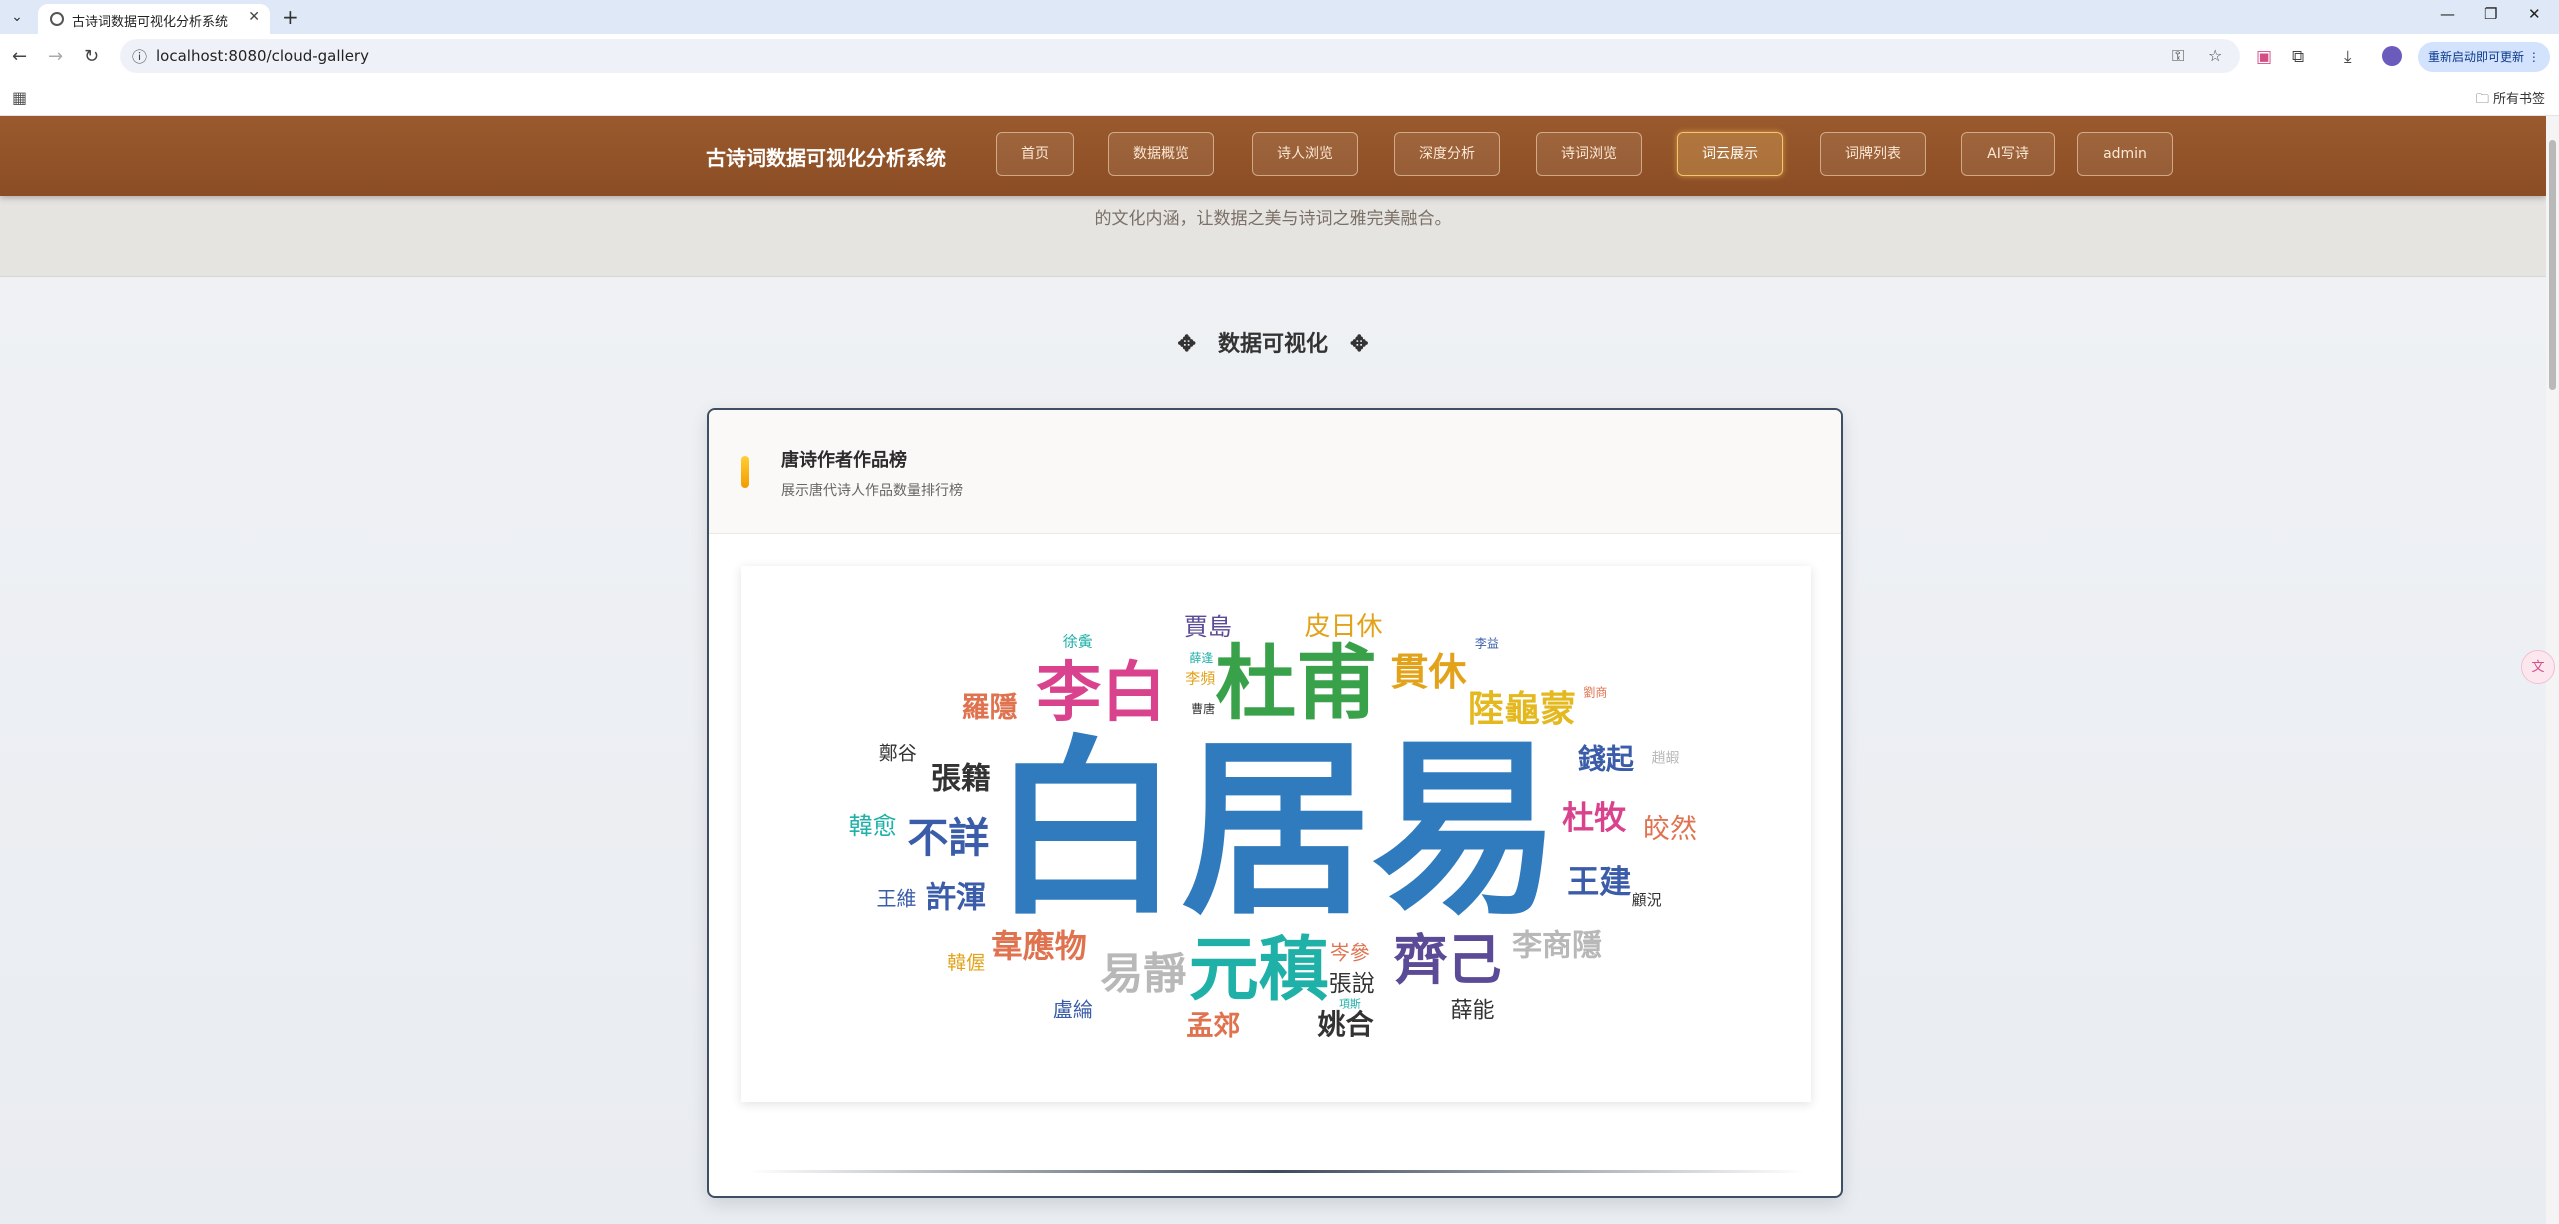 This screenshot has height=1224, width=2559. I want to click on extension-icon: ▣, so click(2264, 57).